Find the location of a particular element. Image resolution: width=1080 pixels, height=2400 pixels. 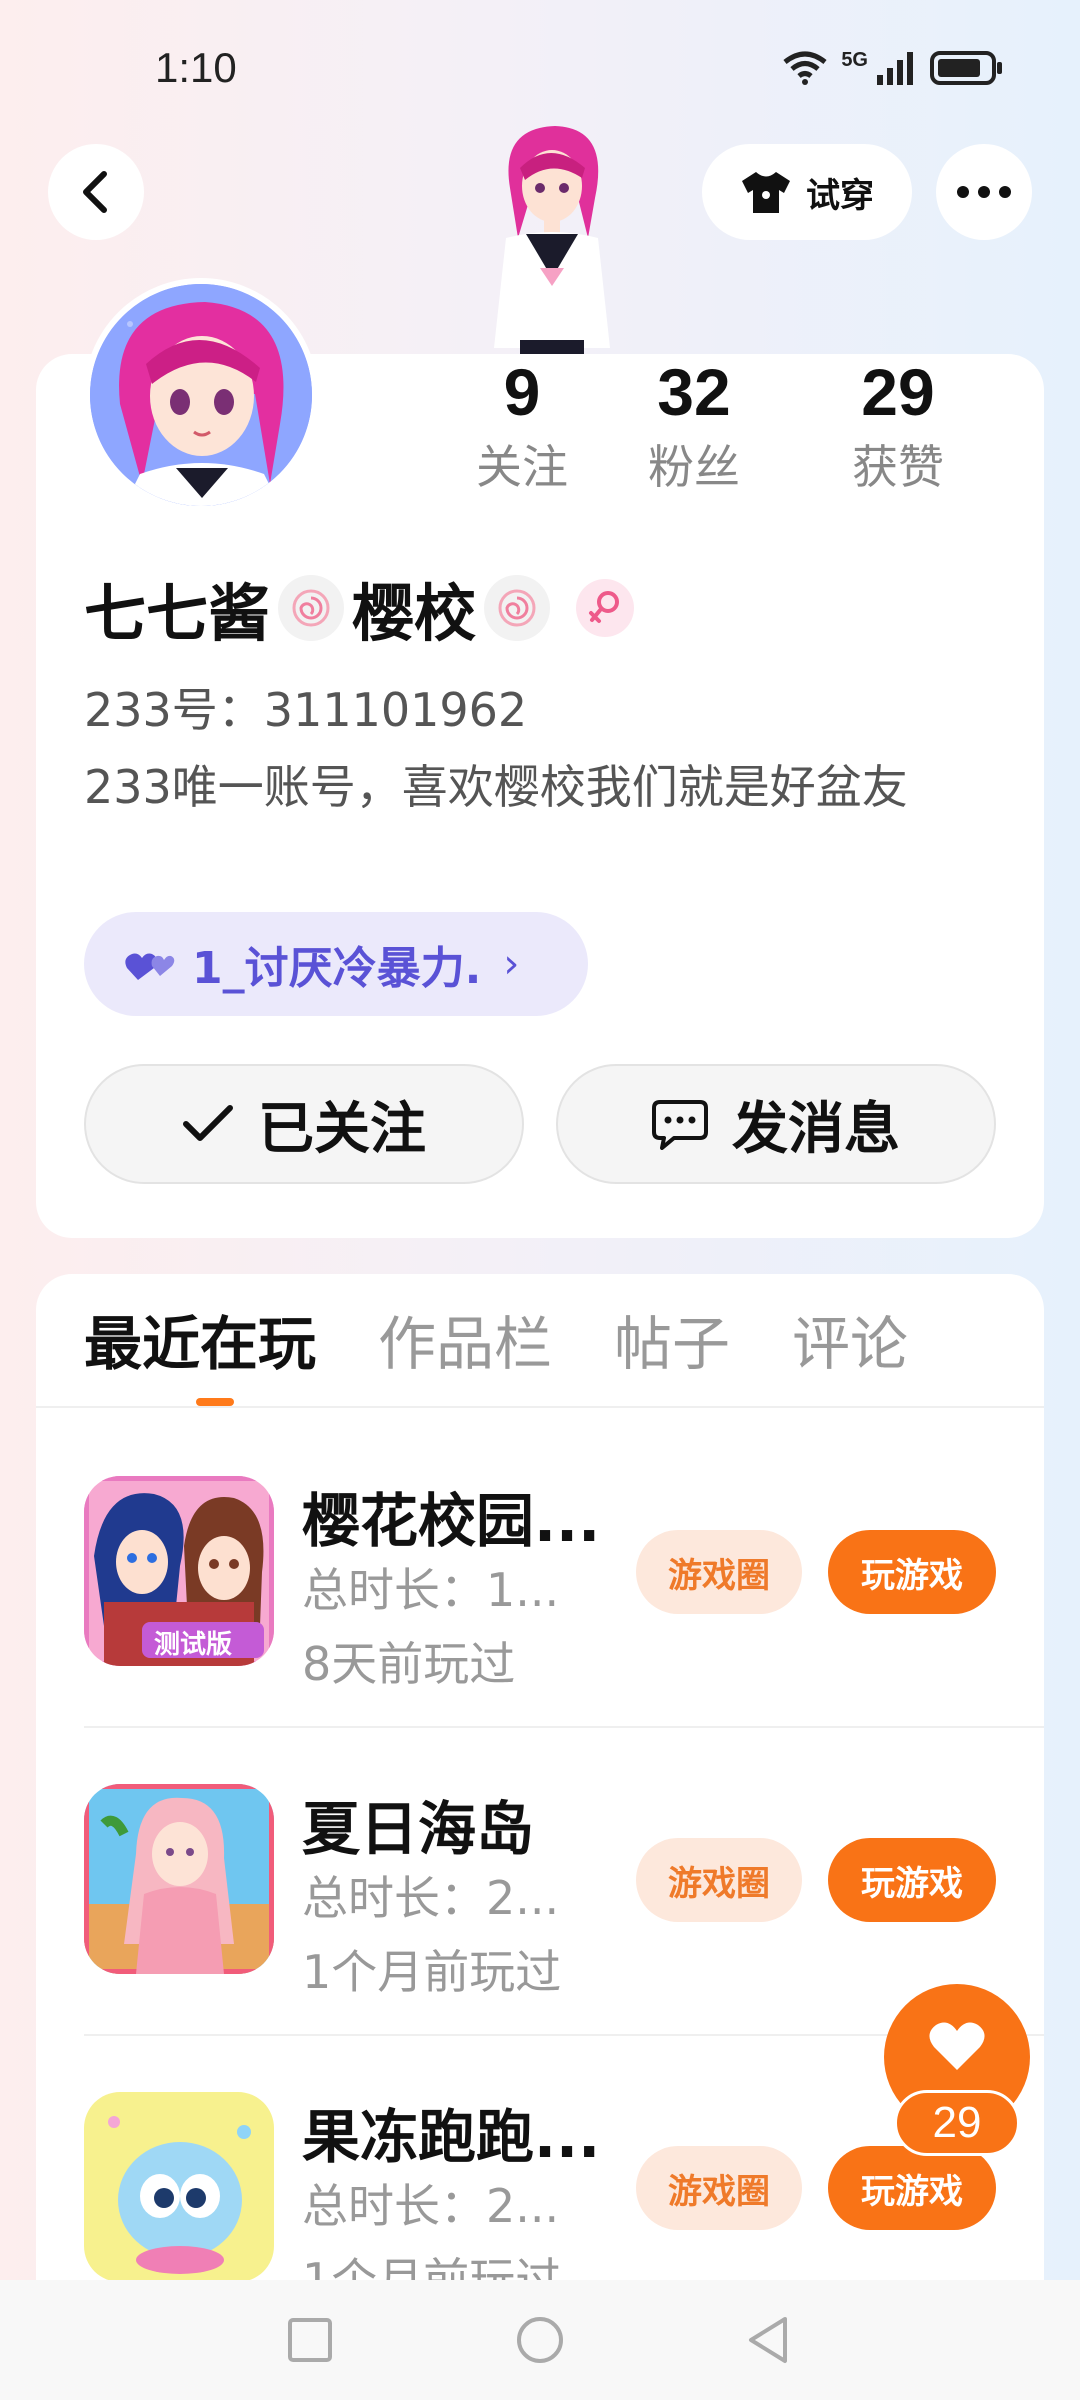

stat-following: 9 关注 is located at coordinates (522, 432).